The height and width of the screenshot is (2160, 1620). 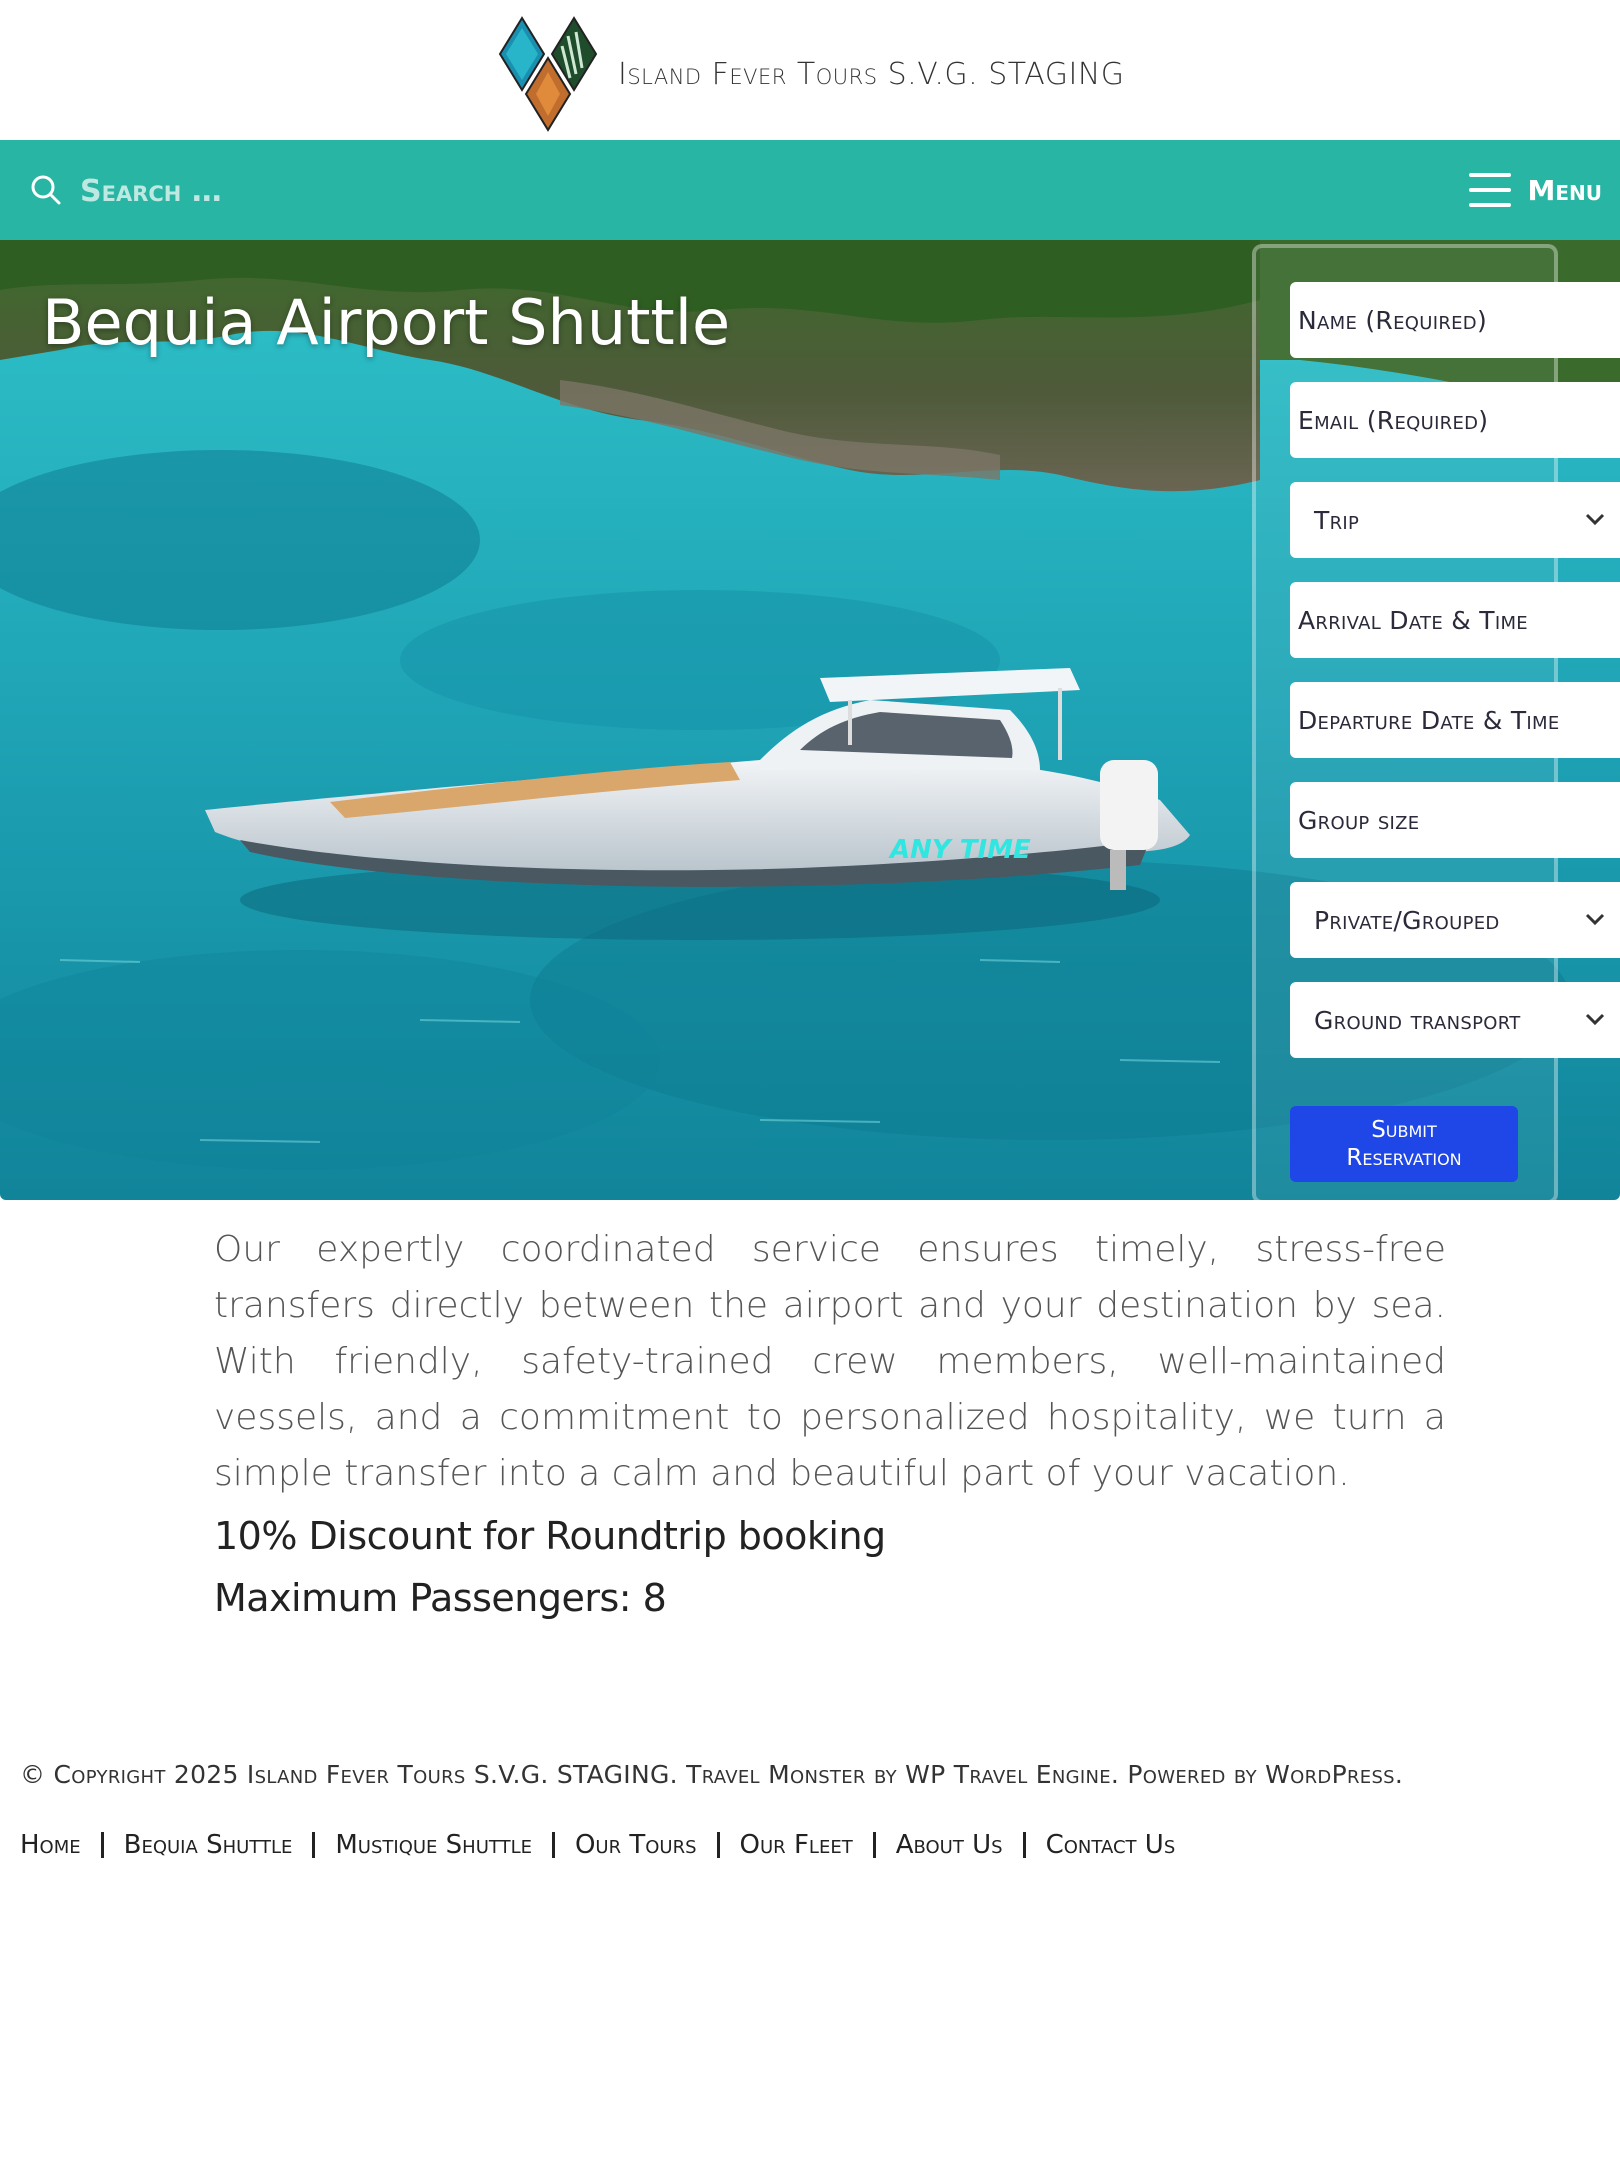 What do you see at coordinates (548, 74) in the screenshot?
I see `logo-diamonds-icon` at bounding box center [548, 74].